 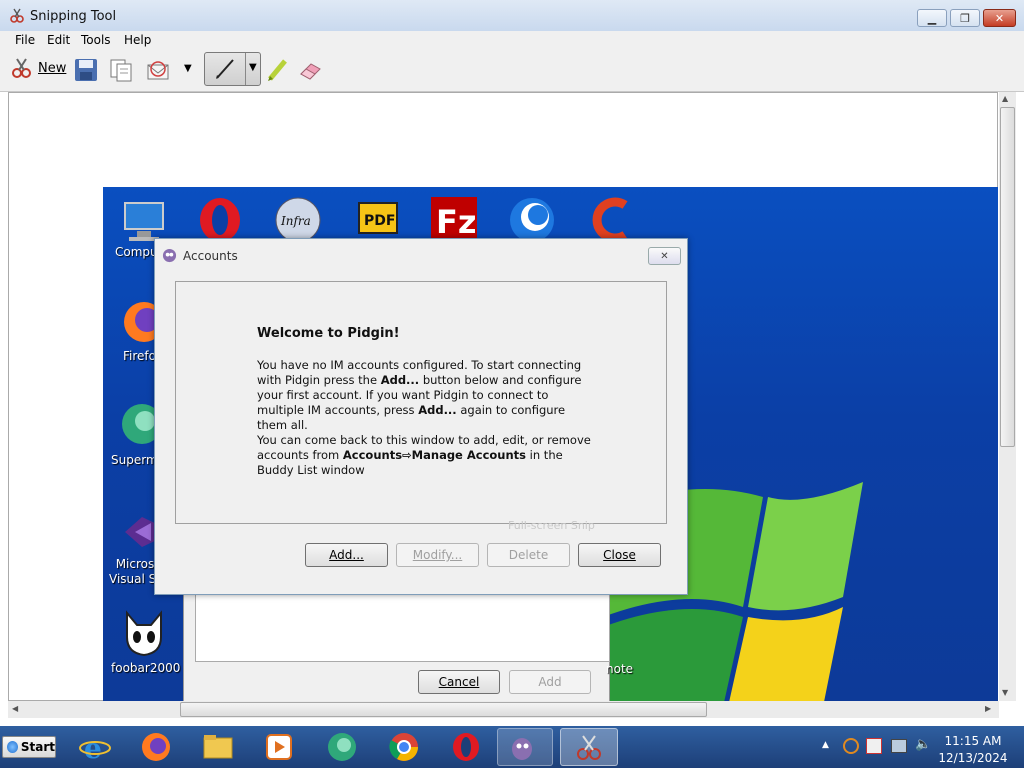 What do you see at coordinates (988, 708) in the screenshot?
I see `scroll-right-arrow: ▶` at bounding box center [988, 708].